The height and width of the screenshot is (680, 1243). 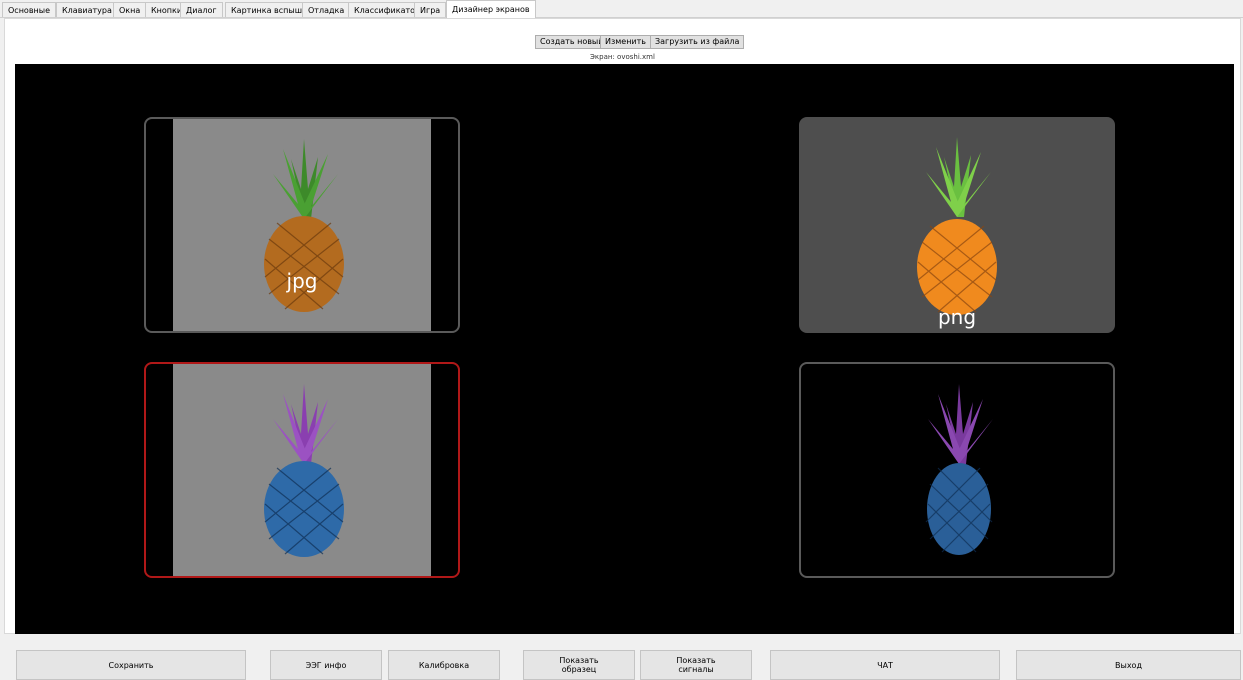 I want to click on tab-klaviatura: Клавиатура, so click(x=87, y=9).